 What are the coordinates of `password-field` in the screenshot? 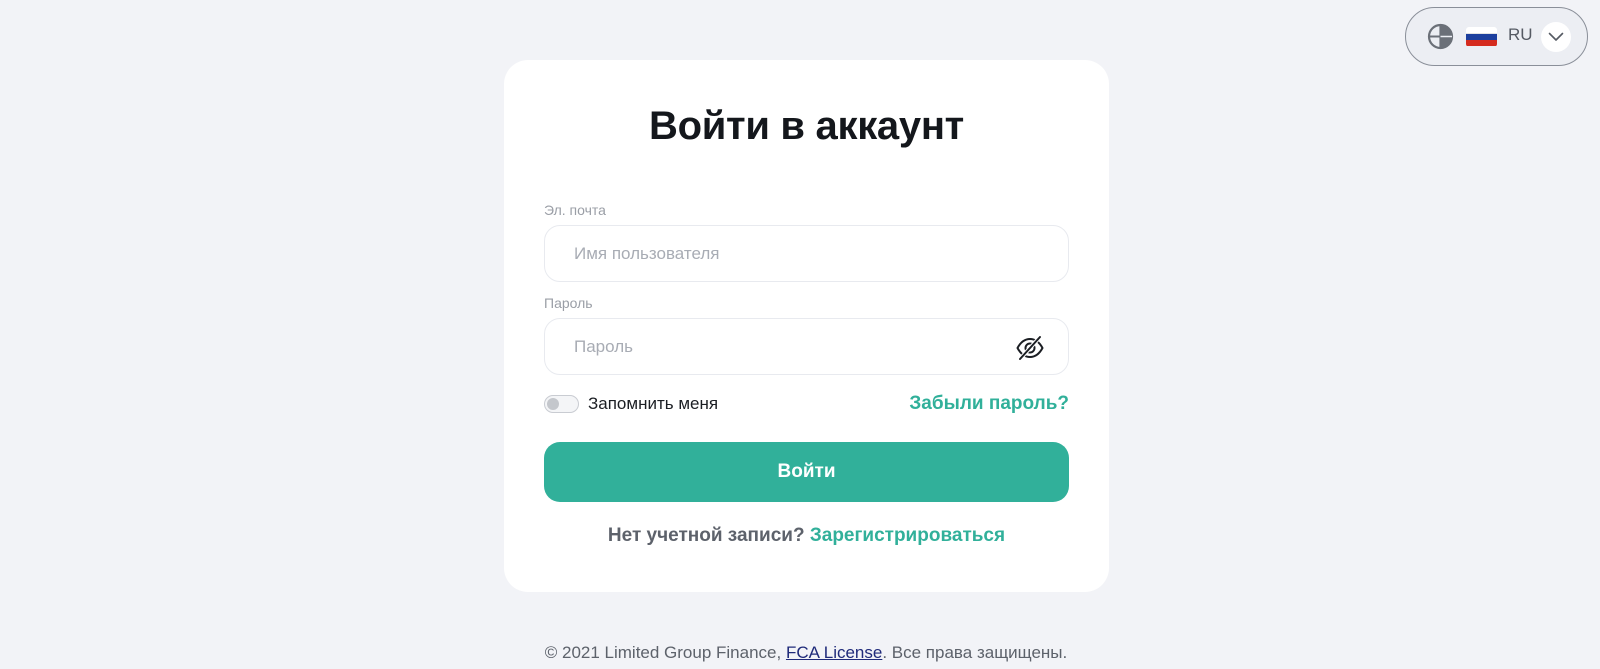 It's located at (806, 346).